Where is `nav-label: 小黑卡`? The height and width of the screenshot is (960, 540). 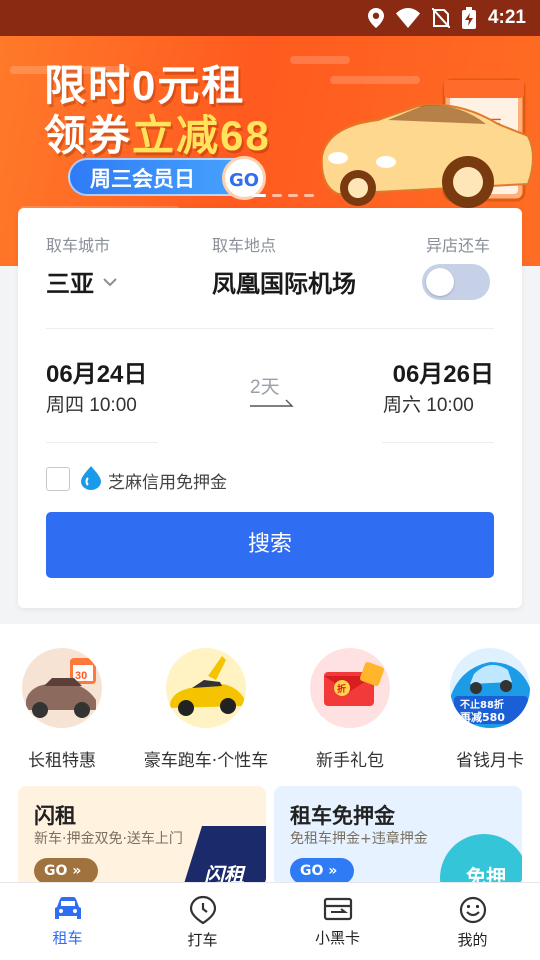 nav-label: 小黑卡 is located at coordinates (337, 938).